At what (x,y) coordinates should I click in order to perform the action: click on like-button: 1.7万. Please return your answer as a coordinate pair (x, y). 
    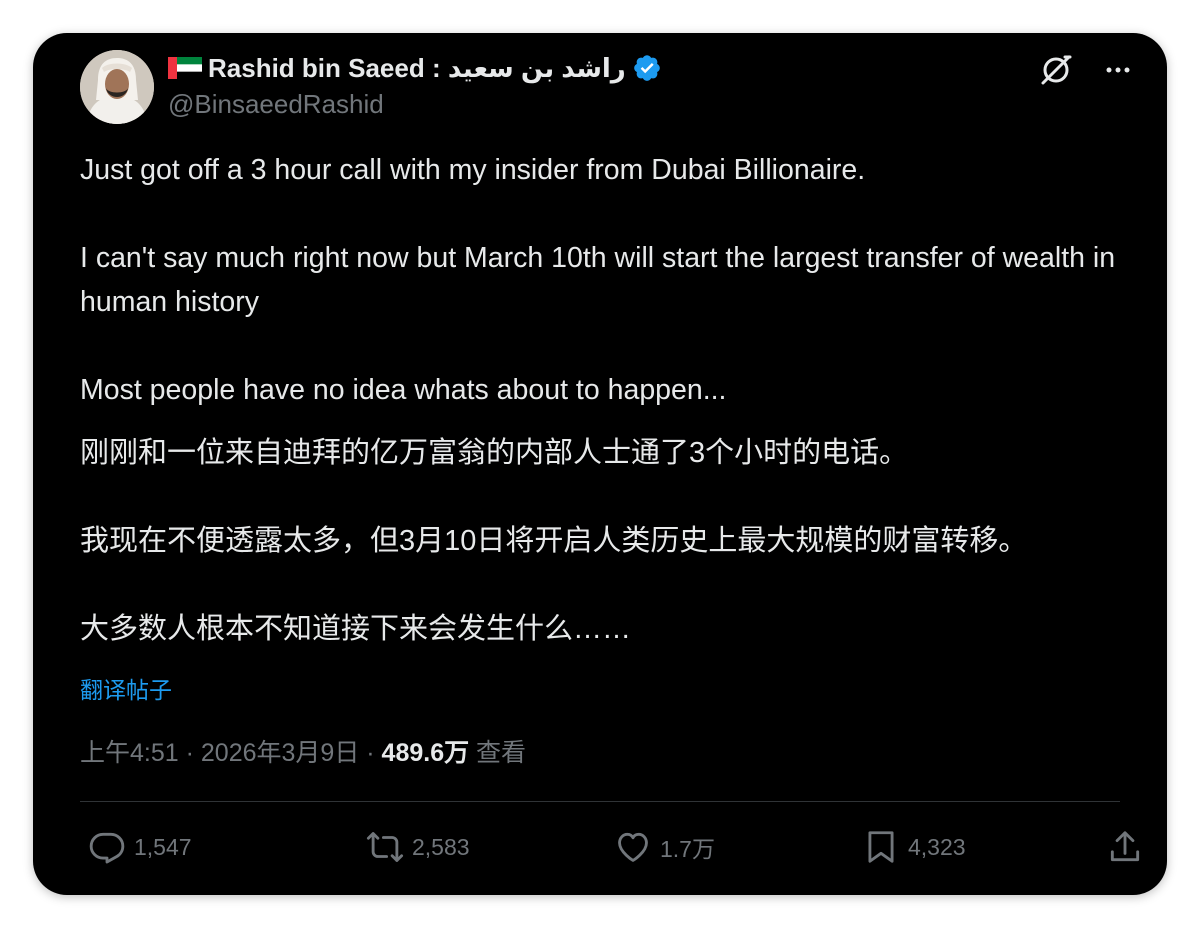
    Looking at the image, I should click on (664, 847).